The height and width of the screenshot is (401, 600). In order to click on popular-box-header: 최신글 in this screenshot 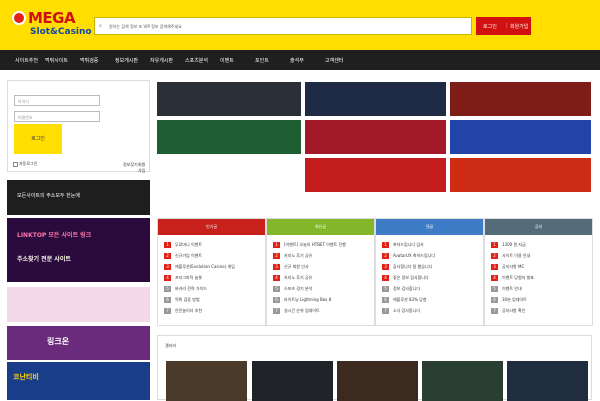, I will do `click(320, 227)`.